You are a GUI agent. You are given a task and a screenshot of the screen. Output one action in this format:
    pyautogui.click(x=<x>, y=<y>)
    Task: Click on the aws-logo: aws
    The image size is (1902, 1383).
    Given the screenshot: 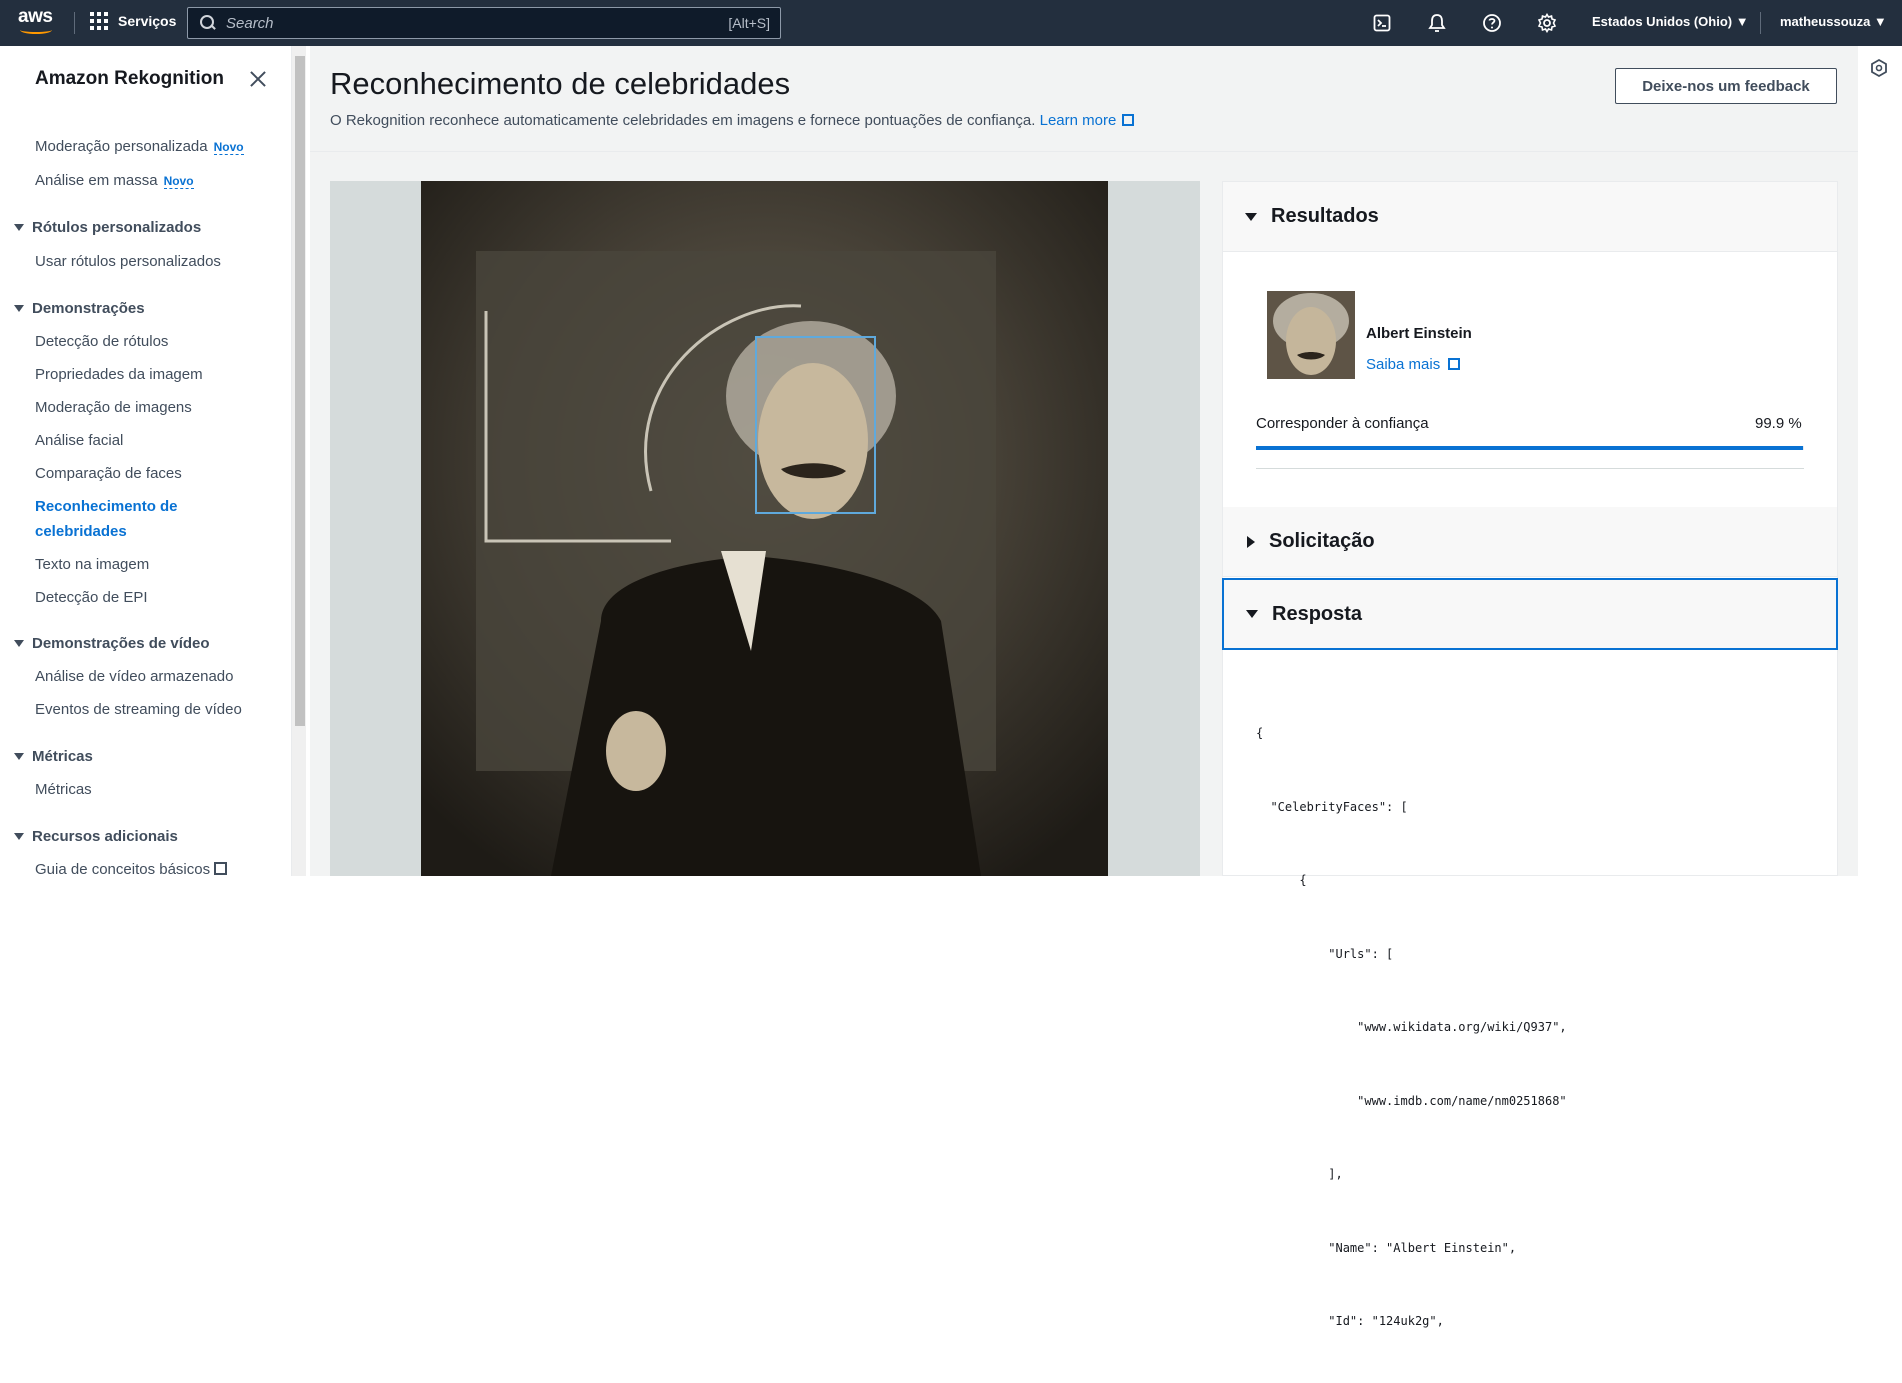 What is the action you would take?
    pyautogui.click(x=38, y=21)
    